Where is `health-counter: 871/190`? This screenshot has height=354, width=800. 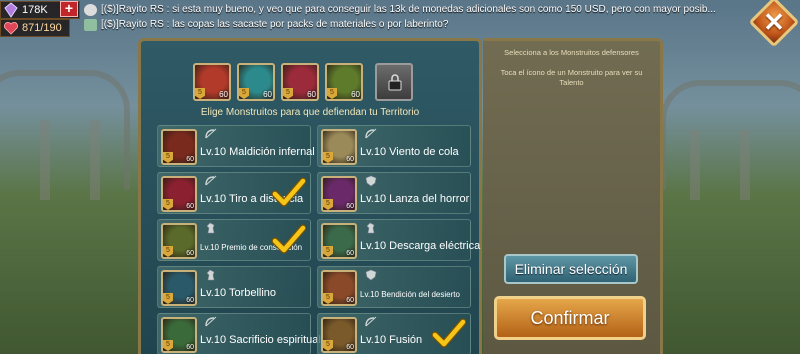 health-counter: 871/190 is located at coordinates (35, 28).